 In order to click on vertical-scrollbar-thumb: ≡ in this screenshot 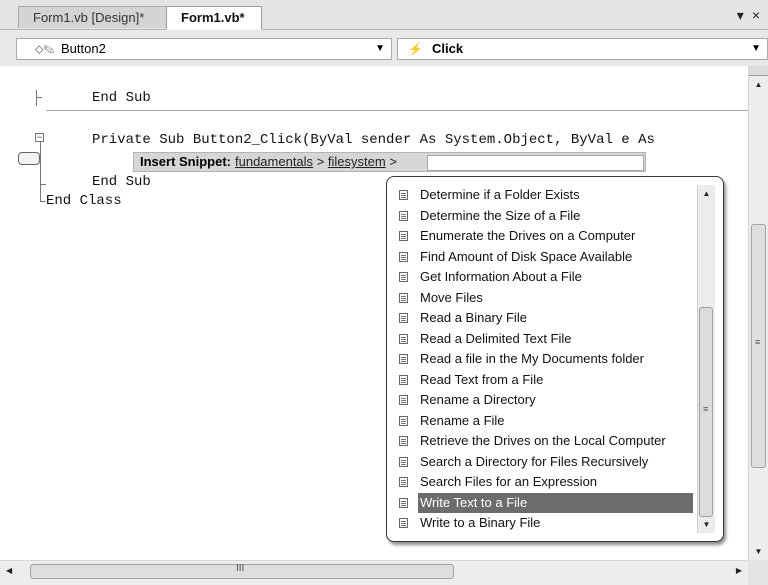, I will do `click(758, 346)`.